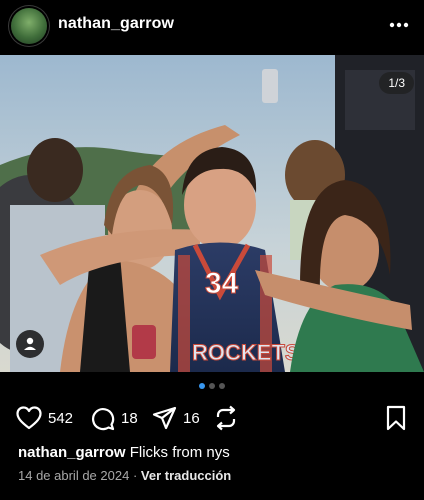 The width and height of the screenshot is (424, 500). I want to click on post-username: nathan_garrow, so click(116, 24).